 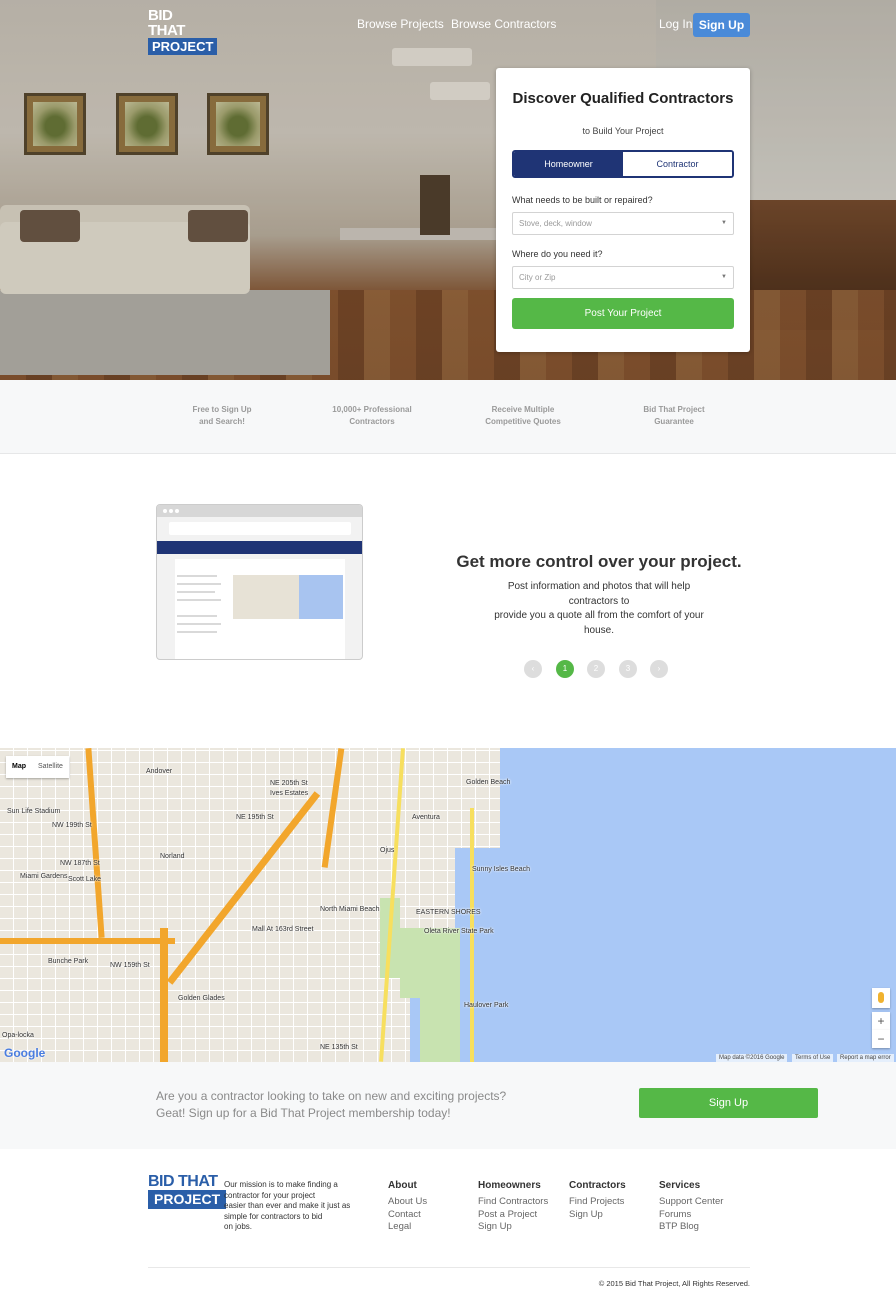 What do you see at coordinates (721, 25) in the screenshot?
I see `nav-signup-button: Sign Up` at bounding box center [721, 25].